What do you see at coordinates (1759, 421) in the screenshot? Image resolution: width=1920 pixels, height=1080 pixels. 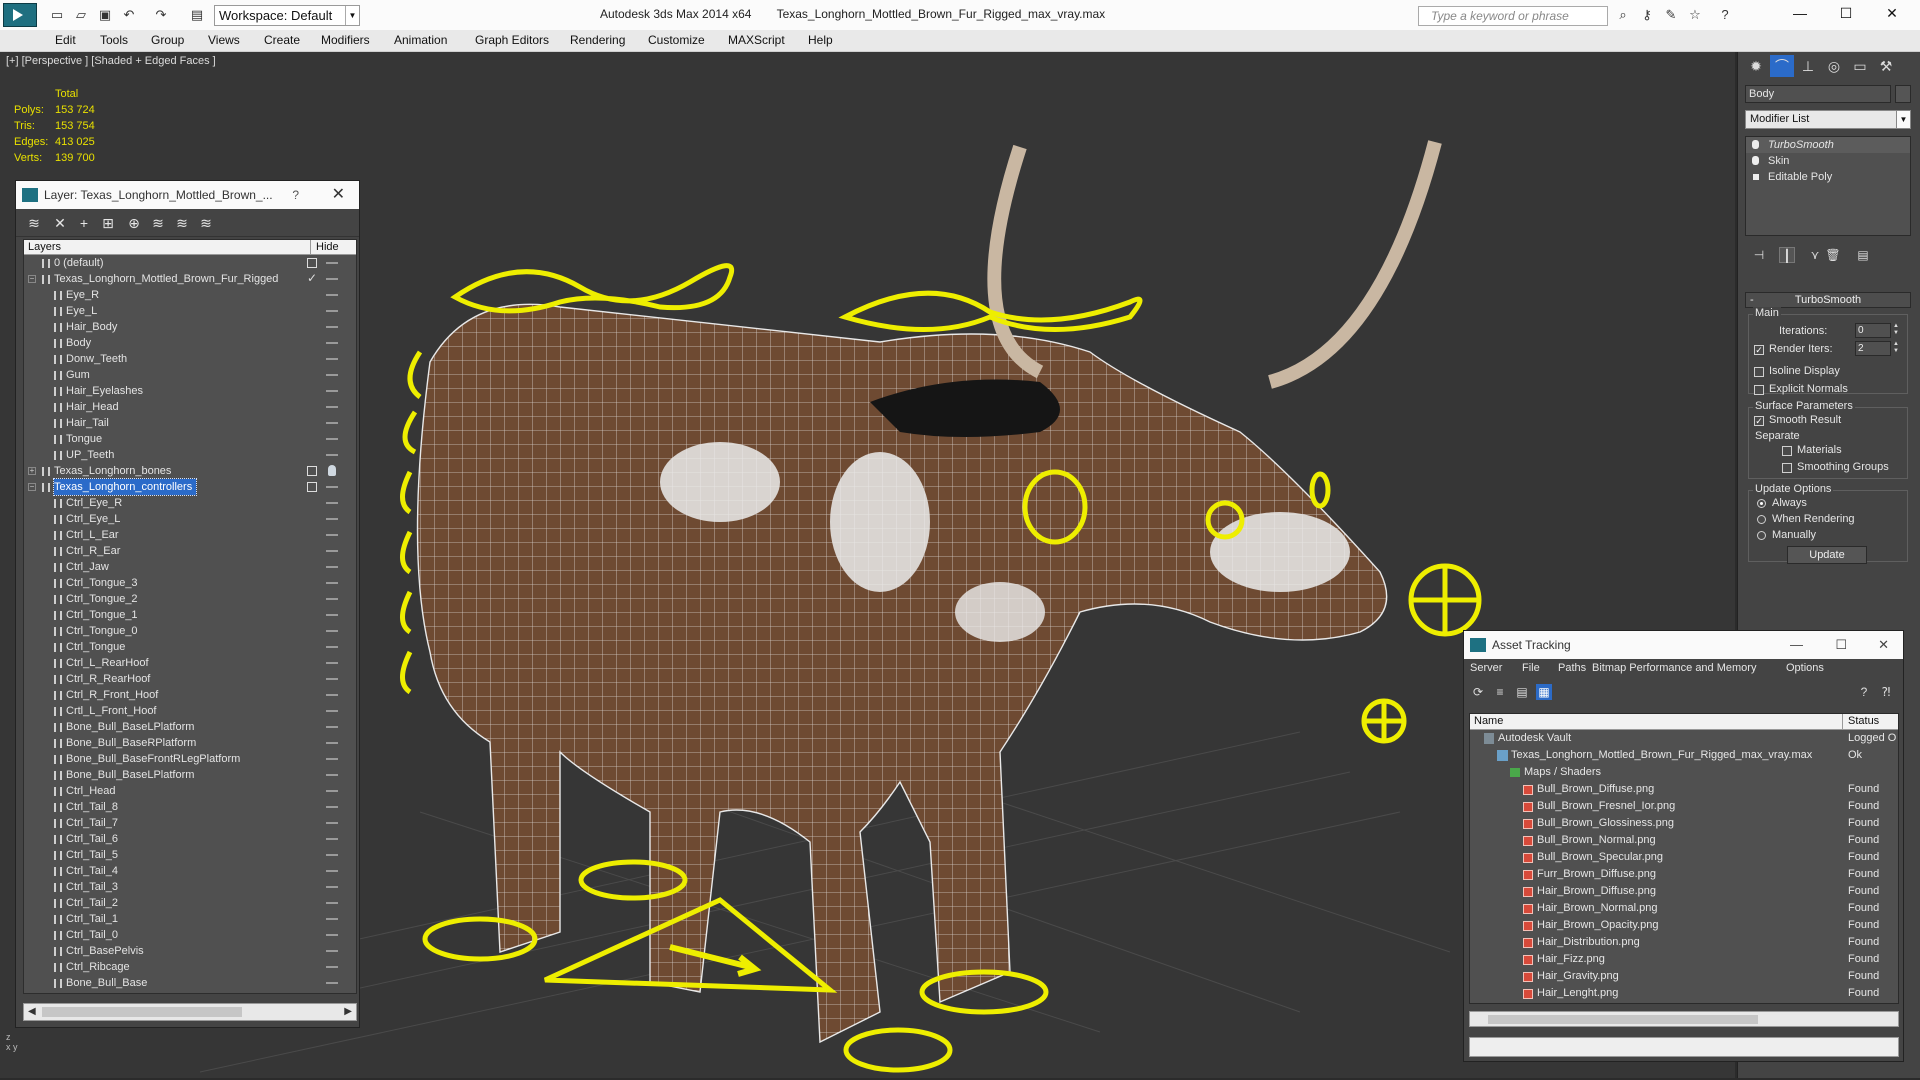 I see `smooth-result-checkbox: ✓` at bounding box center [1759, 421].